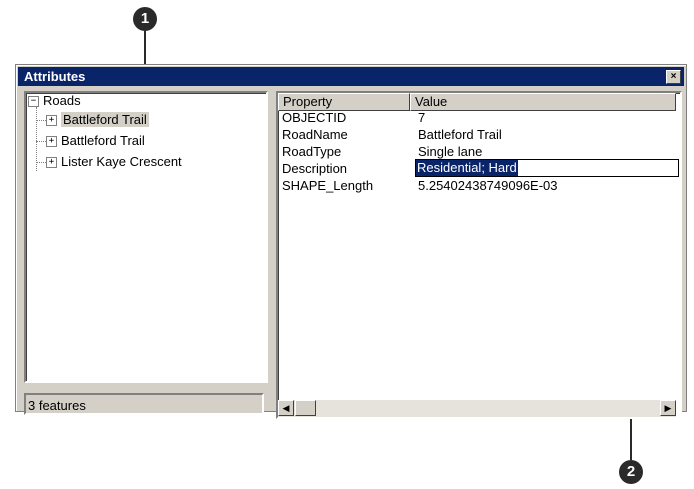  What do you see at coordinates (33, 102) in the screenshot?
I see `collapse-icon: −` at bounding box center [33, 102].